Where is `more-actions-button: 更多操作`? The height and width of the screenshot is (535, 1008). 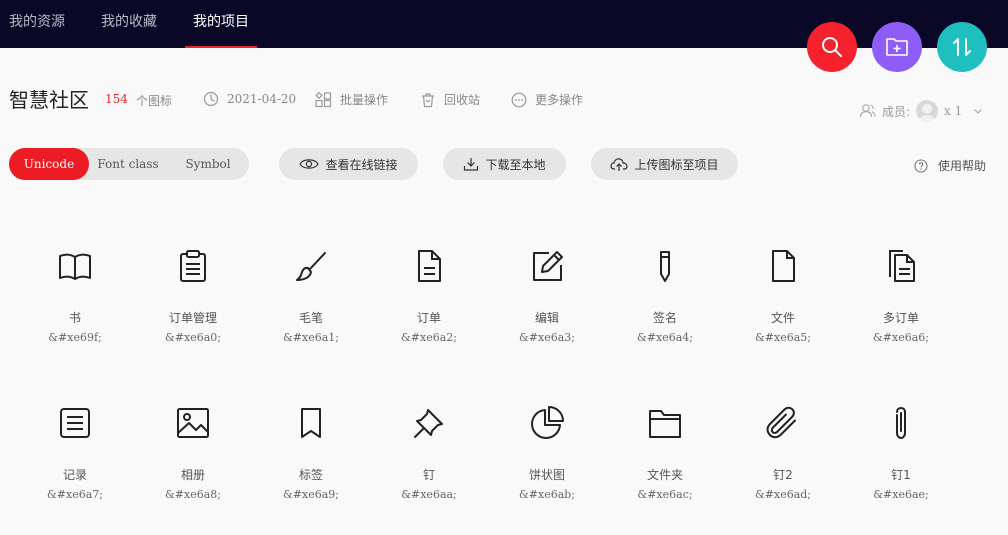 more-actions-button: 更多操作 is located at coordinates (547, 99).